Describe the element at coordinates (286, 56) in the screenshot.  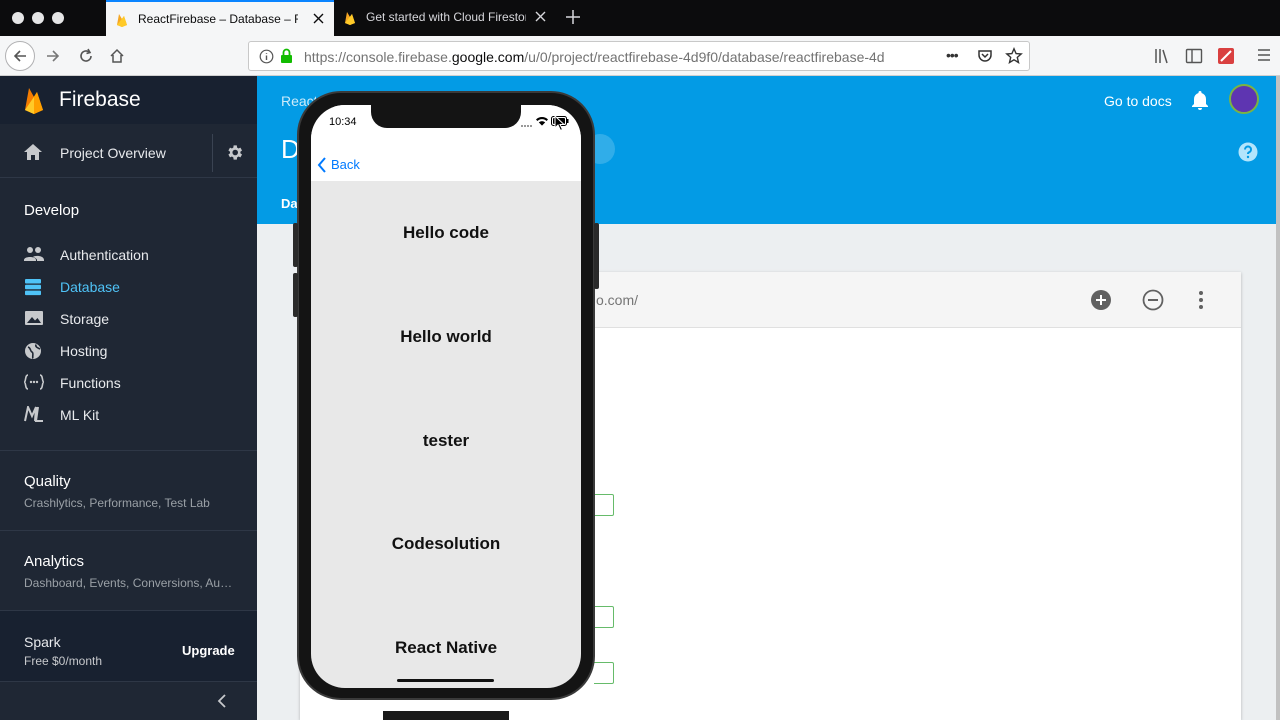
I see `lock-icon` at that location.